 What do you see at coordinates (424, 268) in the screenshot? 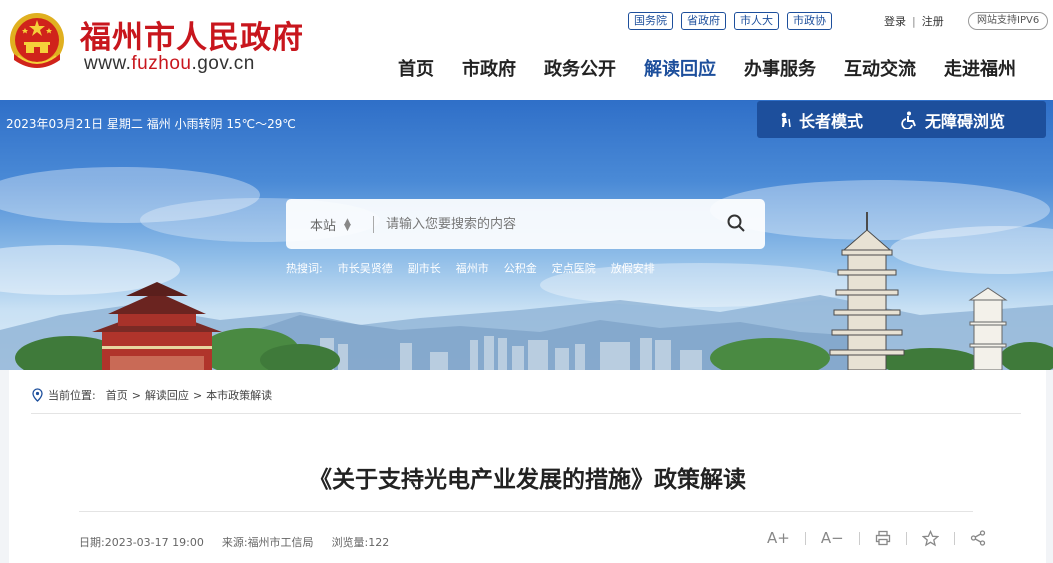
I see `hot-word: 副市长` at bounding box center [424, 268].